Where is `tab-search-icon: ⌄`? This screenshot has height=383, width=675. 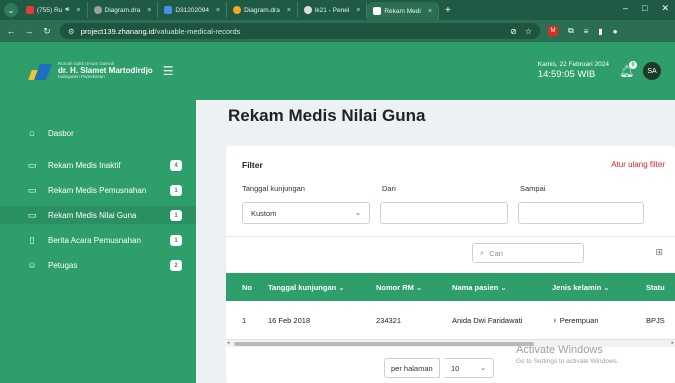
tab-search-icon: ⌄ is located at coordinates (11, 10).